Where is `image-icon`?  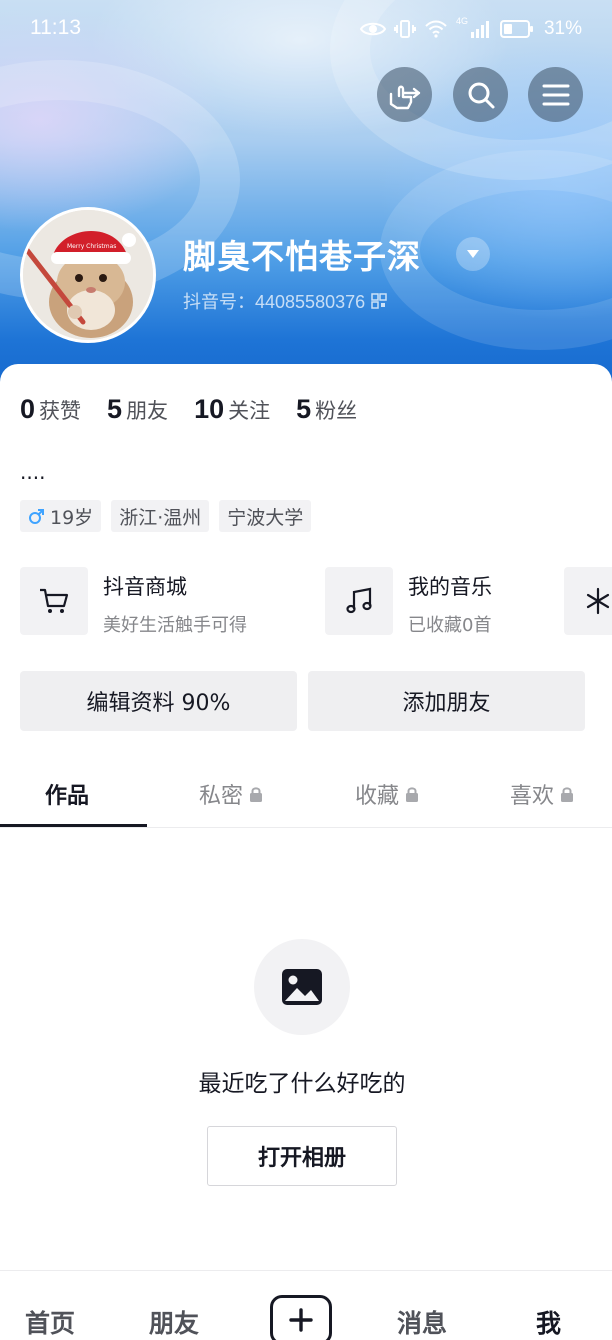
image-icon is located at coordinates (302, 987).